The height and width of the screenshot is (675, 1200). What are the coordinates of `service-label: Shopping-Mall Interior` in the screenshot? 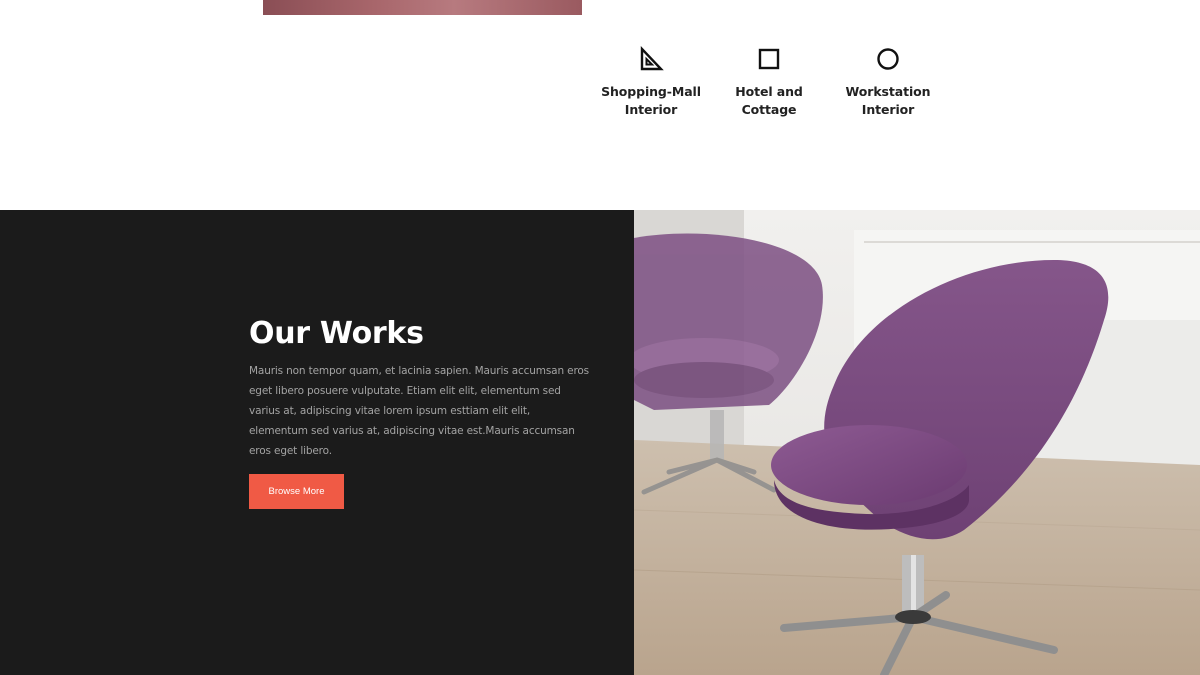 It's located at (651, 100).